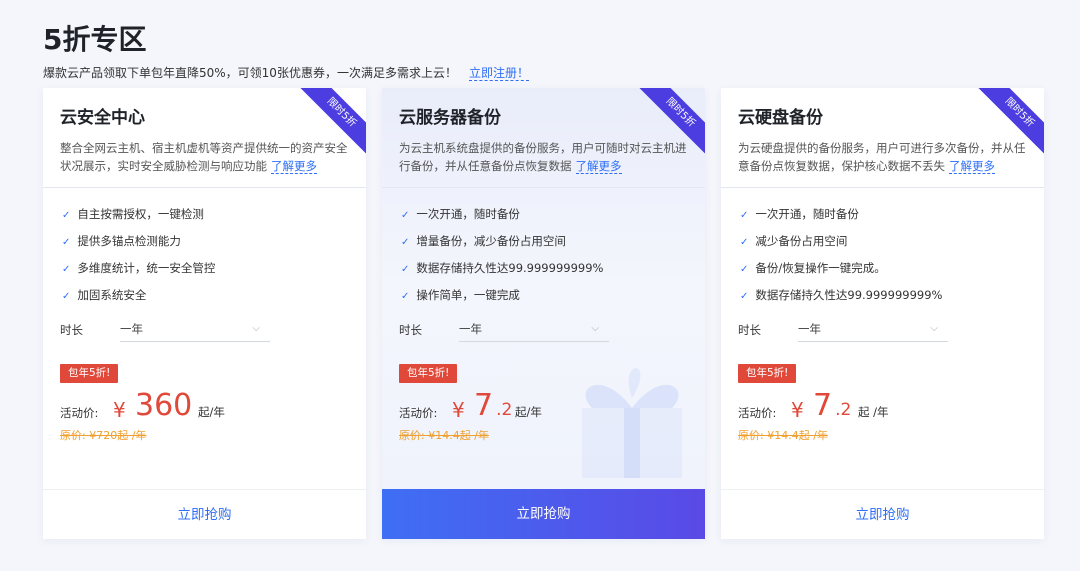 This screenshot has height=571, width=1080. I want to click on feature-text: 自主按需授权，一键检测, so click(140, 214).